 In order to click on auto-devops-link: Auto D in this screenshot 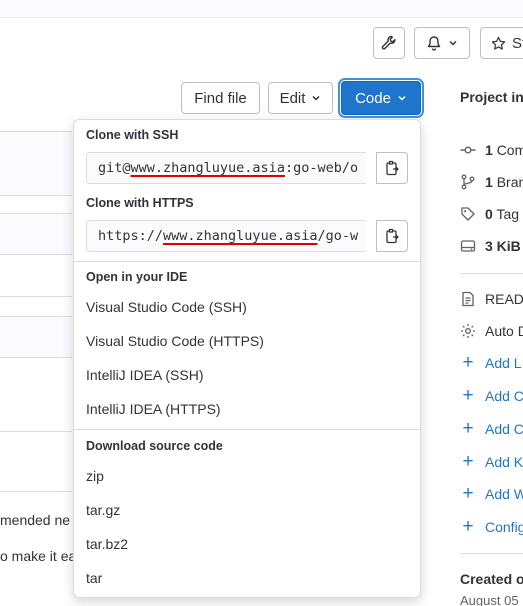, I will do `click(491, 331)`.